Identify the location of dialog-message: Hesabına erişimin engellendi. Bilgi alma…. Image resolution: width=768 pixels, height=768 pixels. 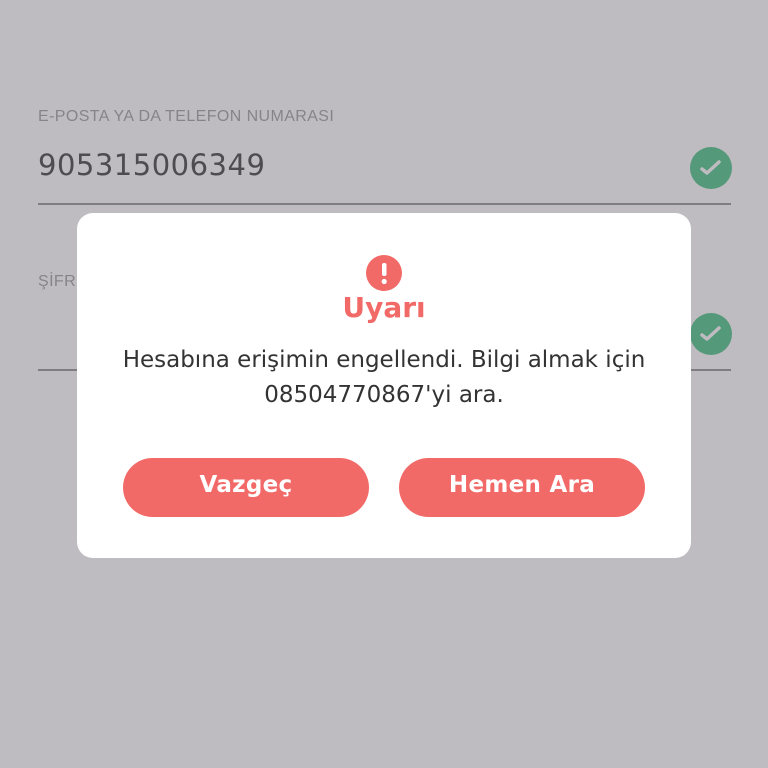
(384, 377).